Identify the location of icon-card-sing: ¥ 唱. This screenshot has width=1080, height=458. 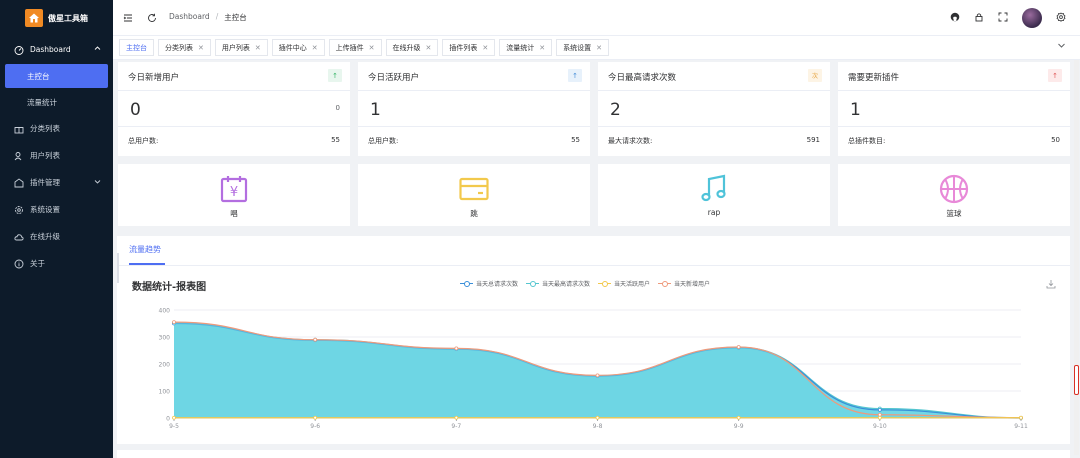
(234, 195).